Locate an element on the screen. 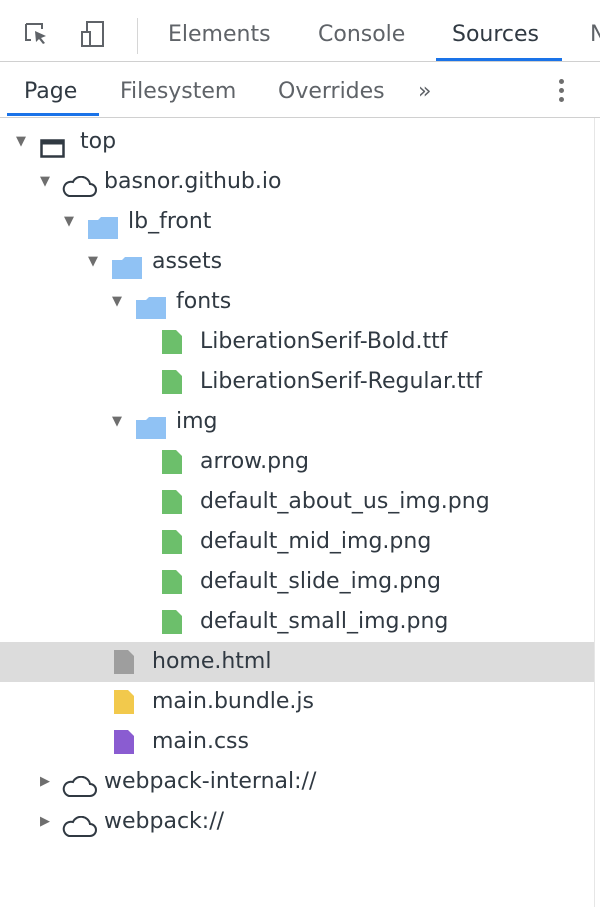  tree-item-top: ▼ top is located at coordinates (297, 142).